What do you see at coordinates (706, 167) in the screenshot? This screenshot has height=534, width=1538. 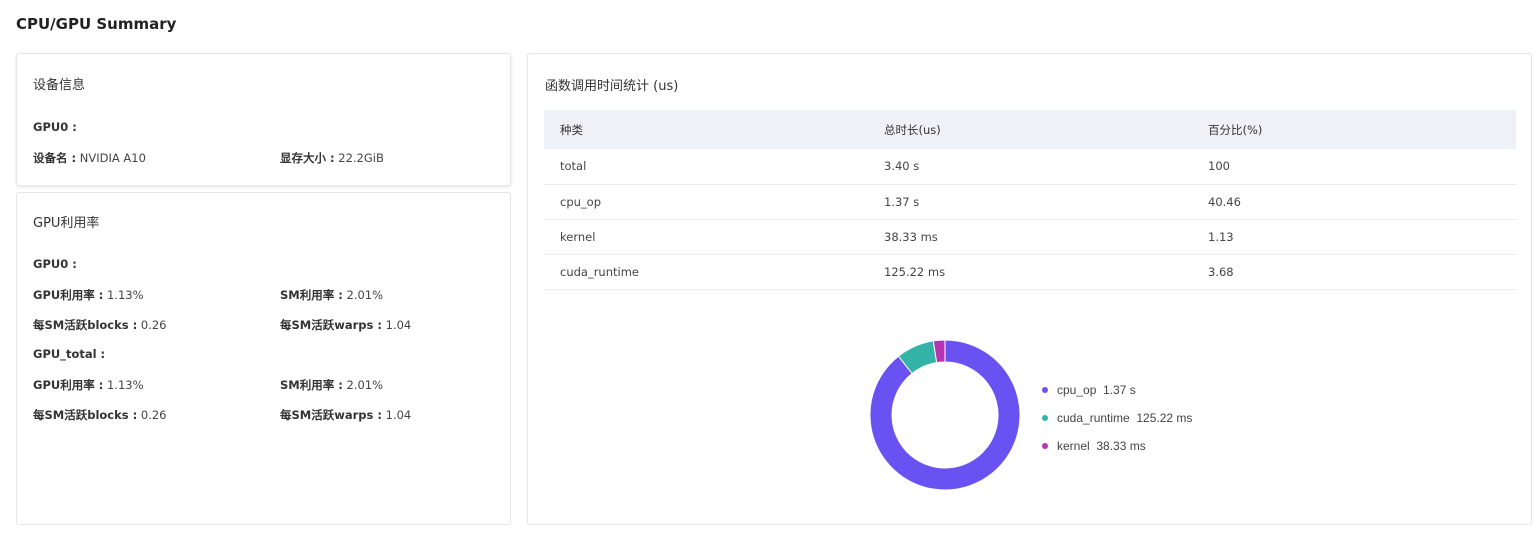 I see `table-cell: total` at bounding box center [706, 167].